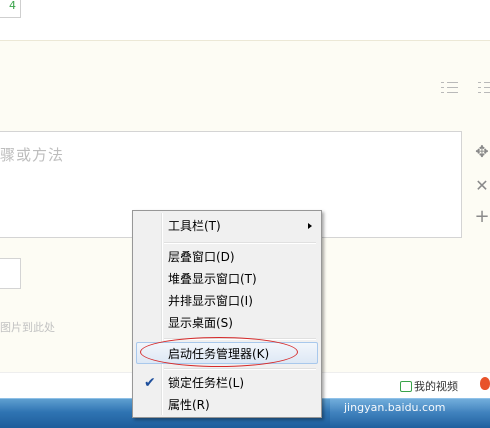 The height and width of the screenshot is (428, 490). What do you see at coordinates (227, 383) in the screenshot?
I see `menu-item-lock-taskbar: ✔ 锁定任务栏(L)` at bounding box center [227, 383].